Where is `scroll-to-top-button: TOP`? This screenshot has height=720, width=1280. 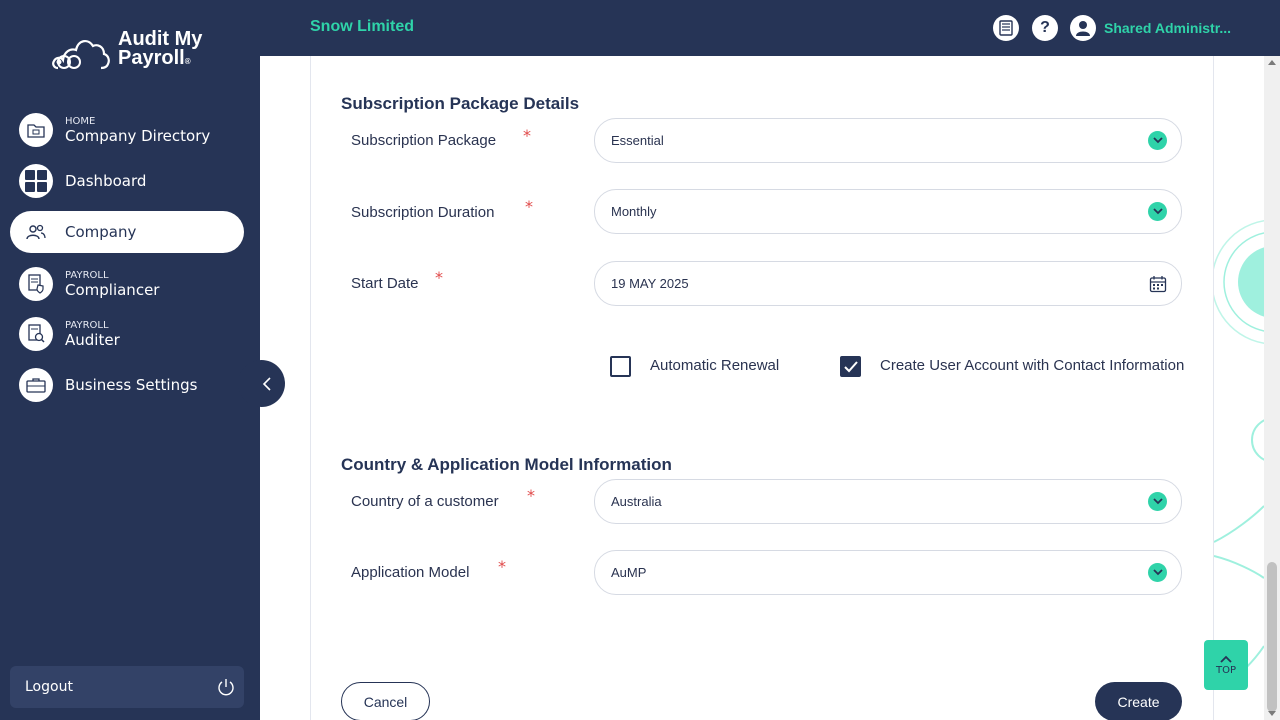
scroll-to-top-button: TOP is located at coordinates (1226, 665).